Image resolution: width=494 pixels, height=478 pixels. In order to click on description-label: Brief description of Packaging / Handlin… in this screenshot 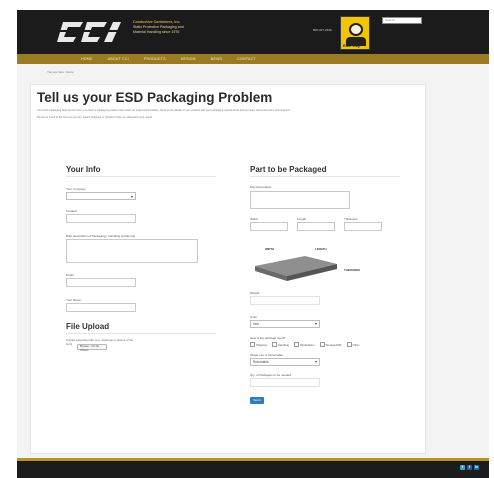, I will do `click(101, 236)`.